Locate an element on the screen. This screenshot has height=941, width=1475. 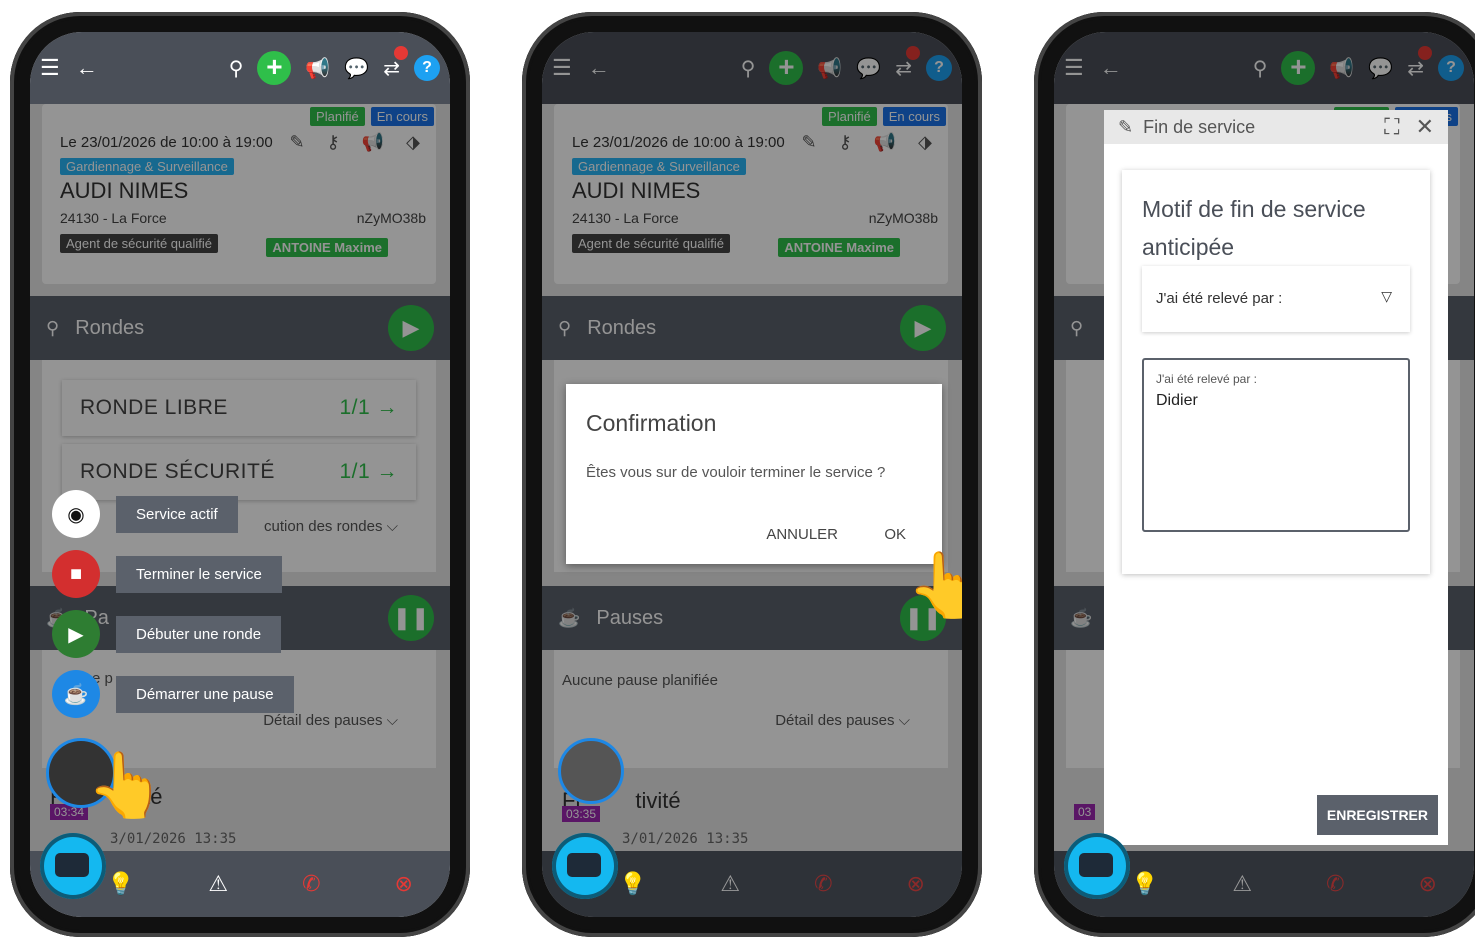
avatar-button is located at coordinates (591, 771).